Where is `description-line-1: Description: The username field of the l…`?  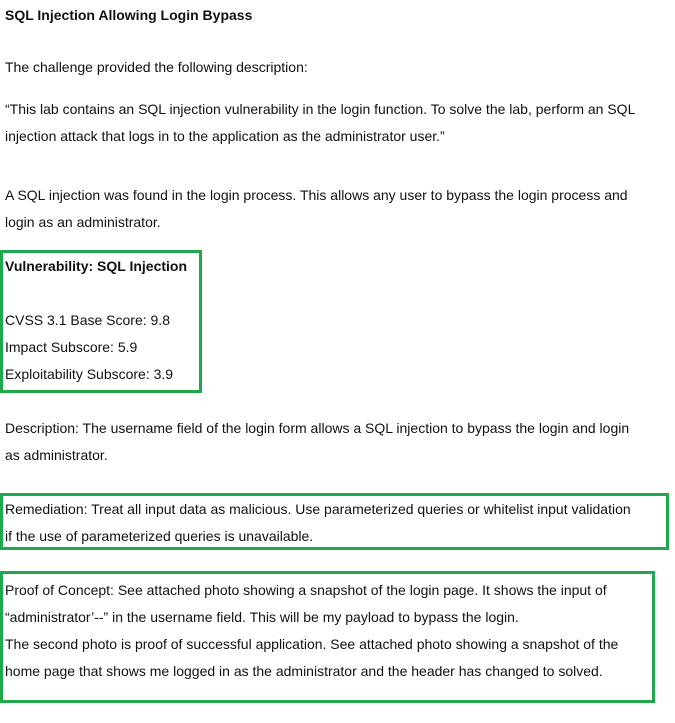 description-line-1: Description: The username field of the l… is located at coordinates (317, 428).